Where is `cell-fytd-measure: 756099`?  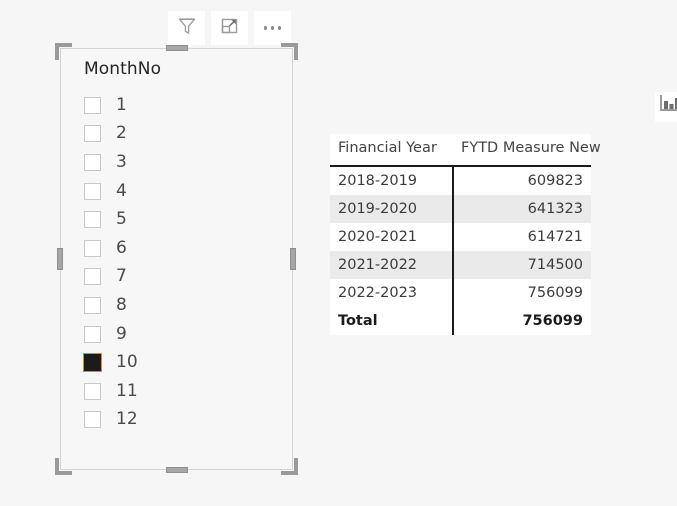 cell-fytd-measure: 756099 is located at coordinates (521, 293).